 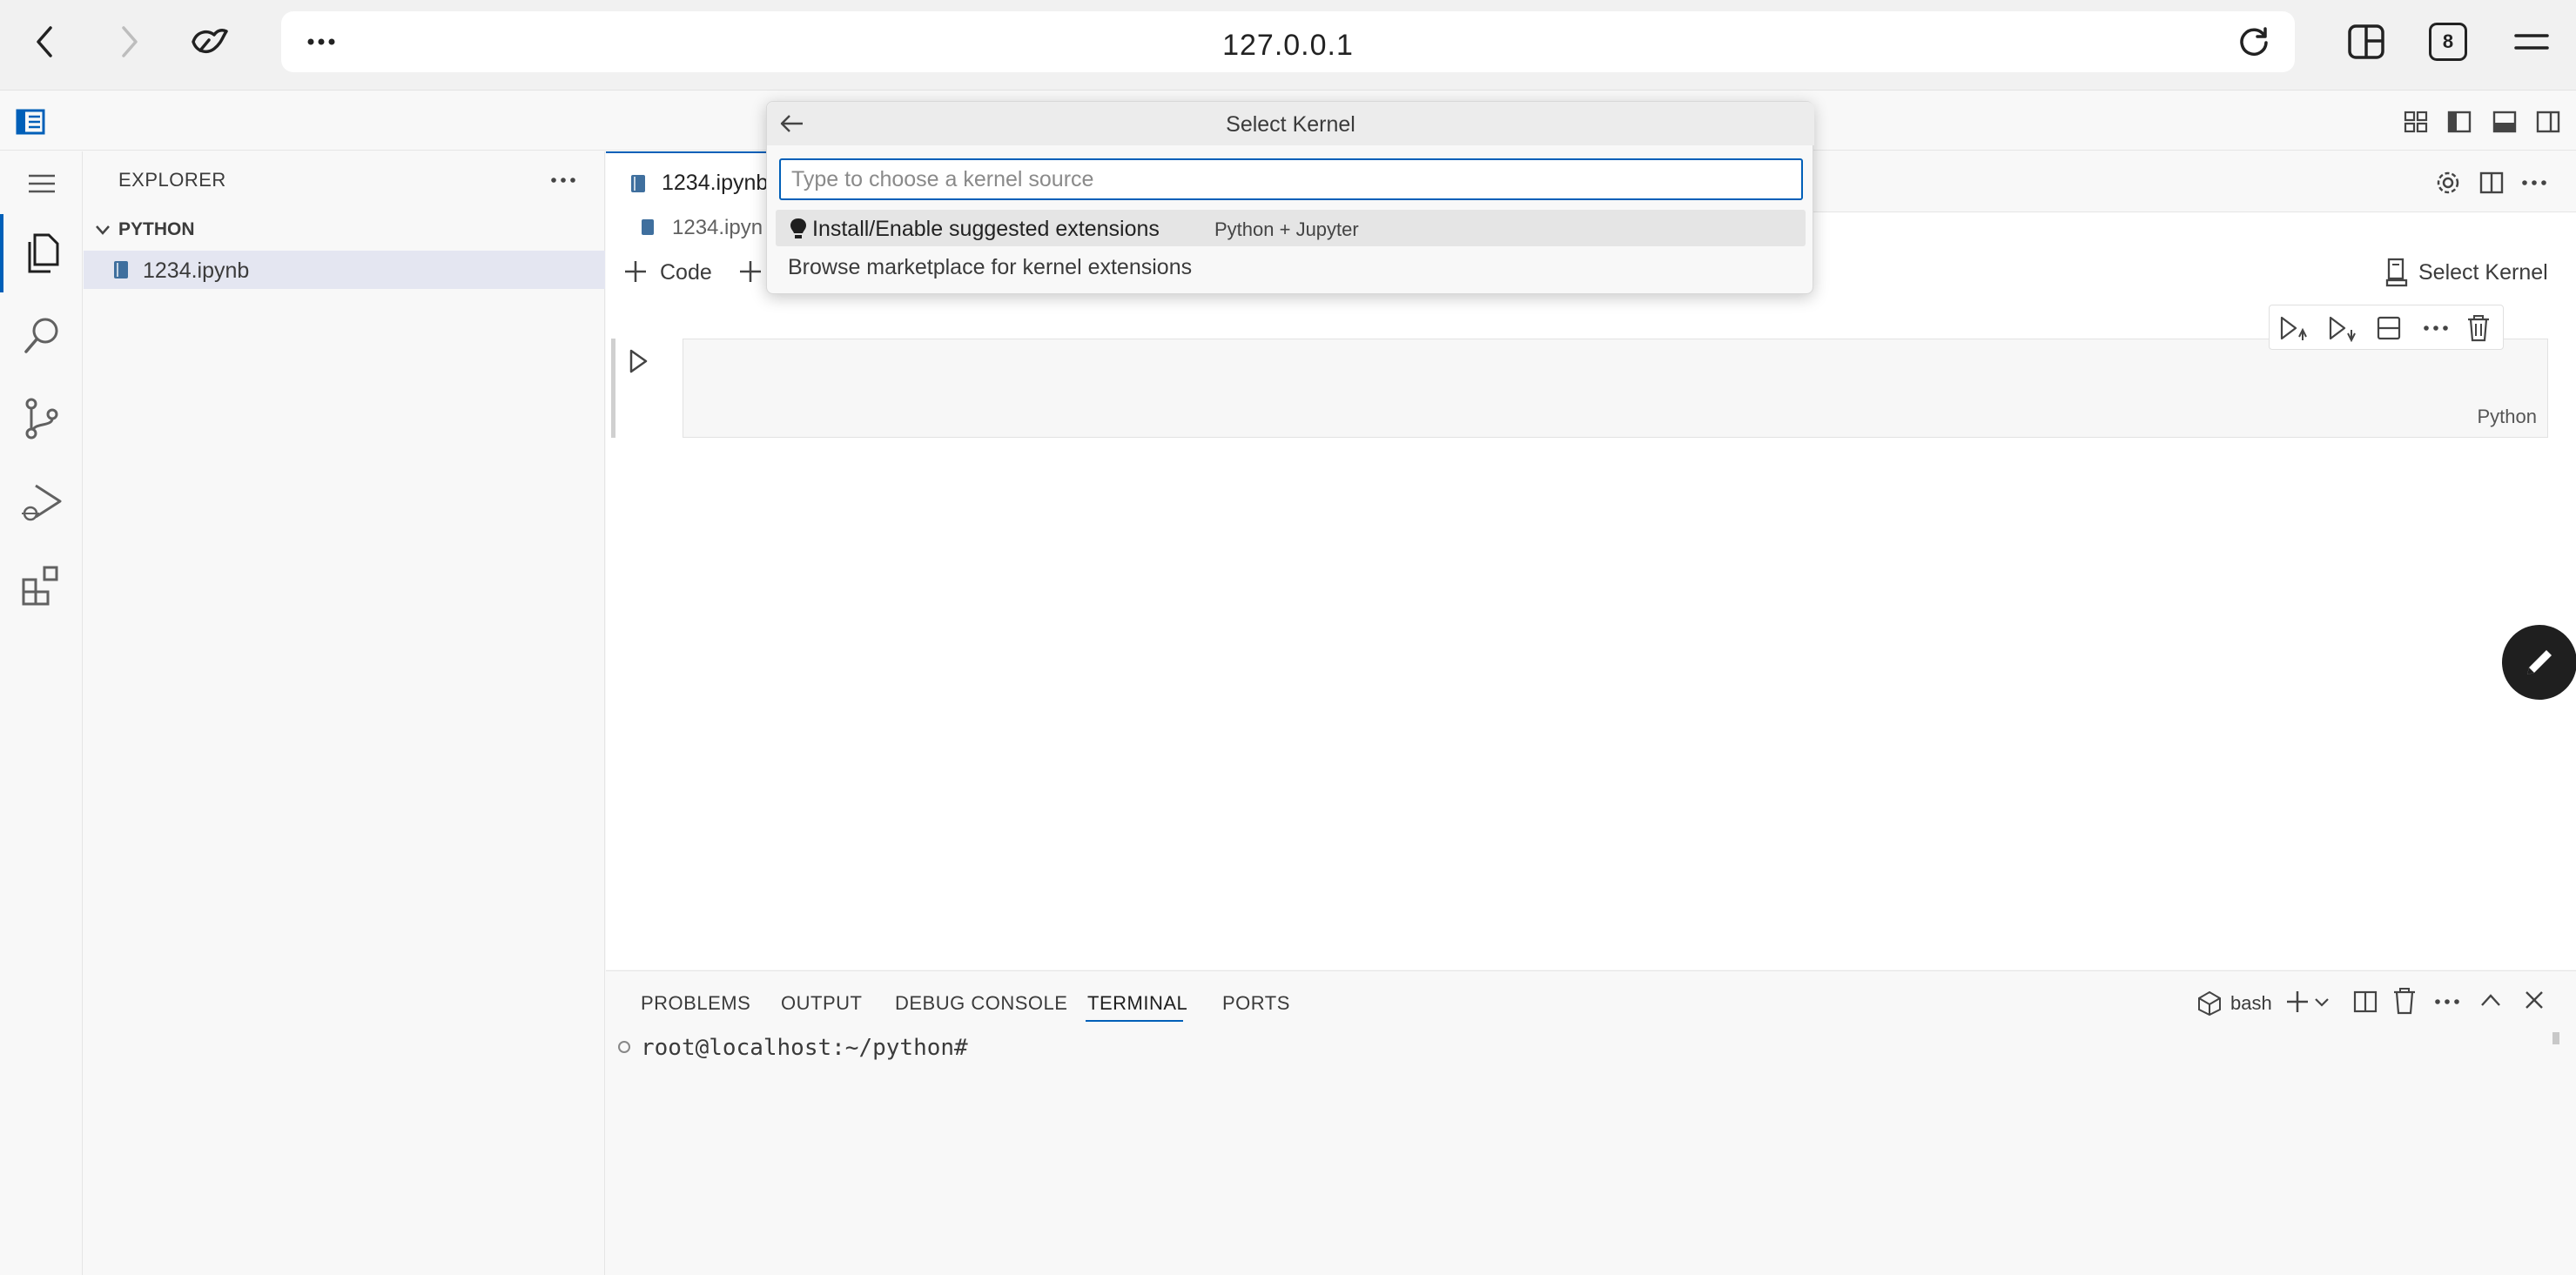 I want to click on back-icon, so click(x=45, y=42).